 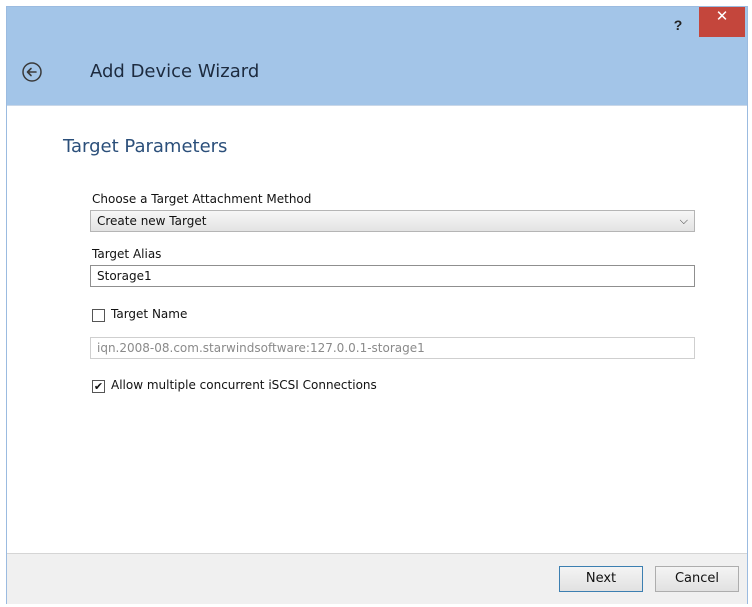 What do you see at coordinates (392, 276) in the screenshot?
I see `target-alias-input: Storage1` at bounding box center [392, 276].